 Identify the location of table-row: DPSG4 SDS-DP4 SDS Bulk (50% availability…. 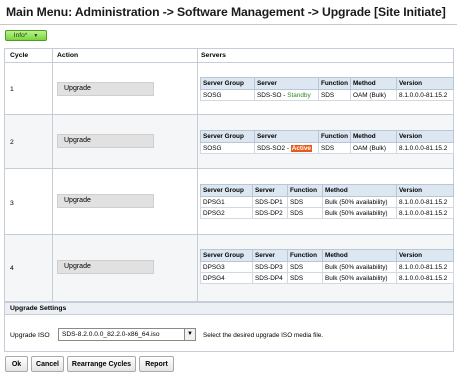
(327, 278).